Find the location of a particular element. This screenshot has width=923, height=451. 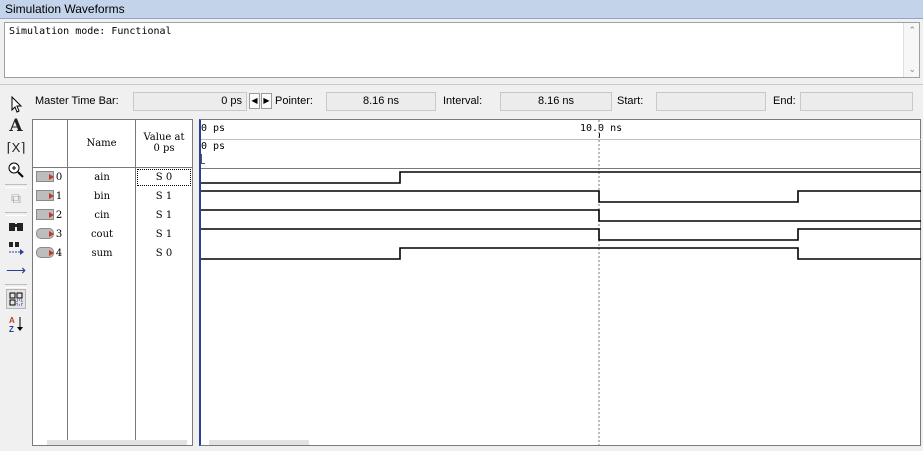

replace-icon is located at coordinates (16, 248).